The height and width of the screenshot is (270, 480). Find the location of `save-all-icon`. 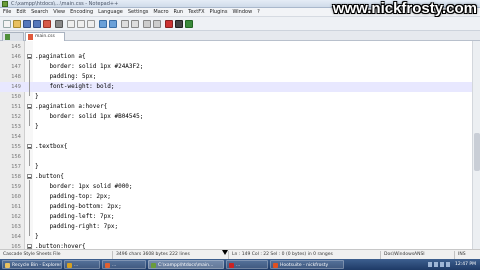

save-all-icon is located at coordinates (37, 24).